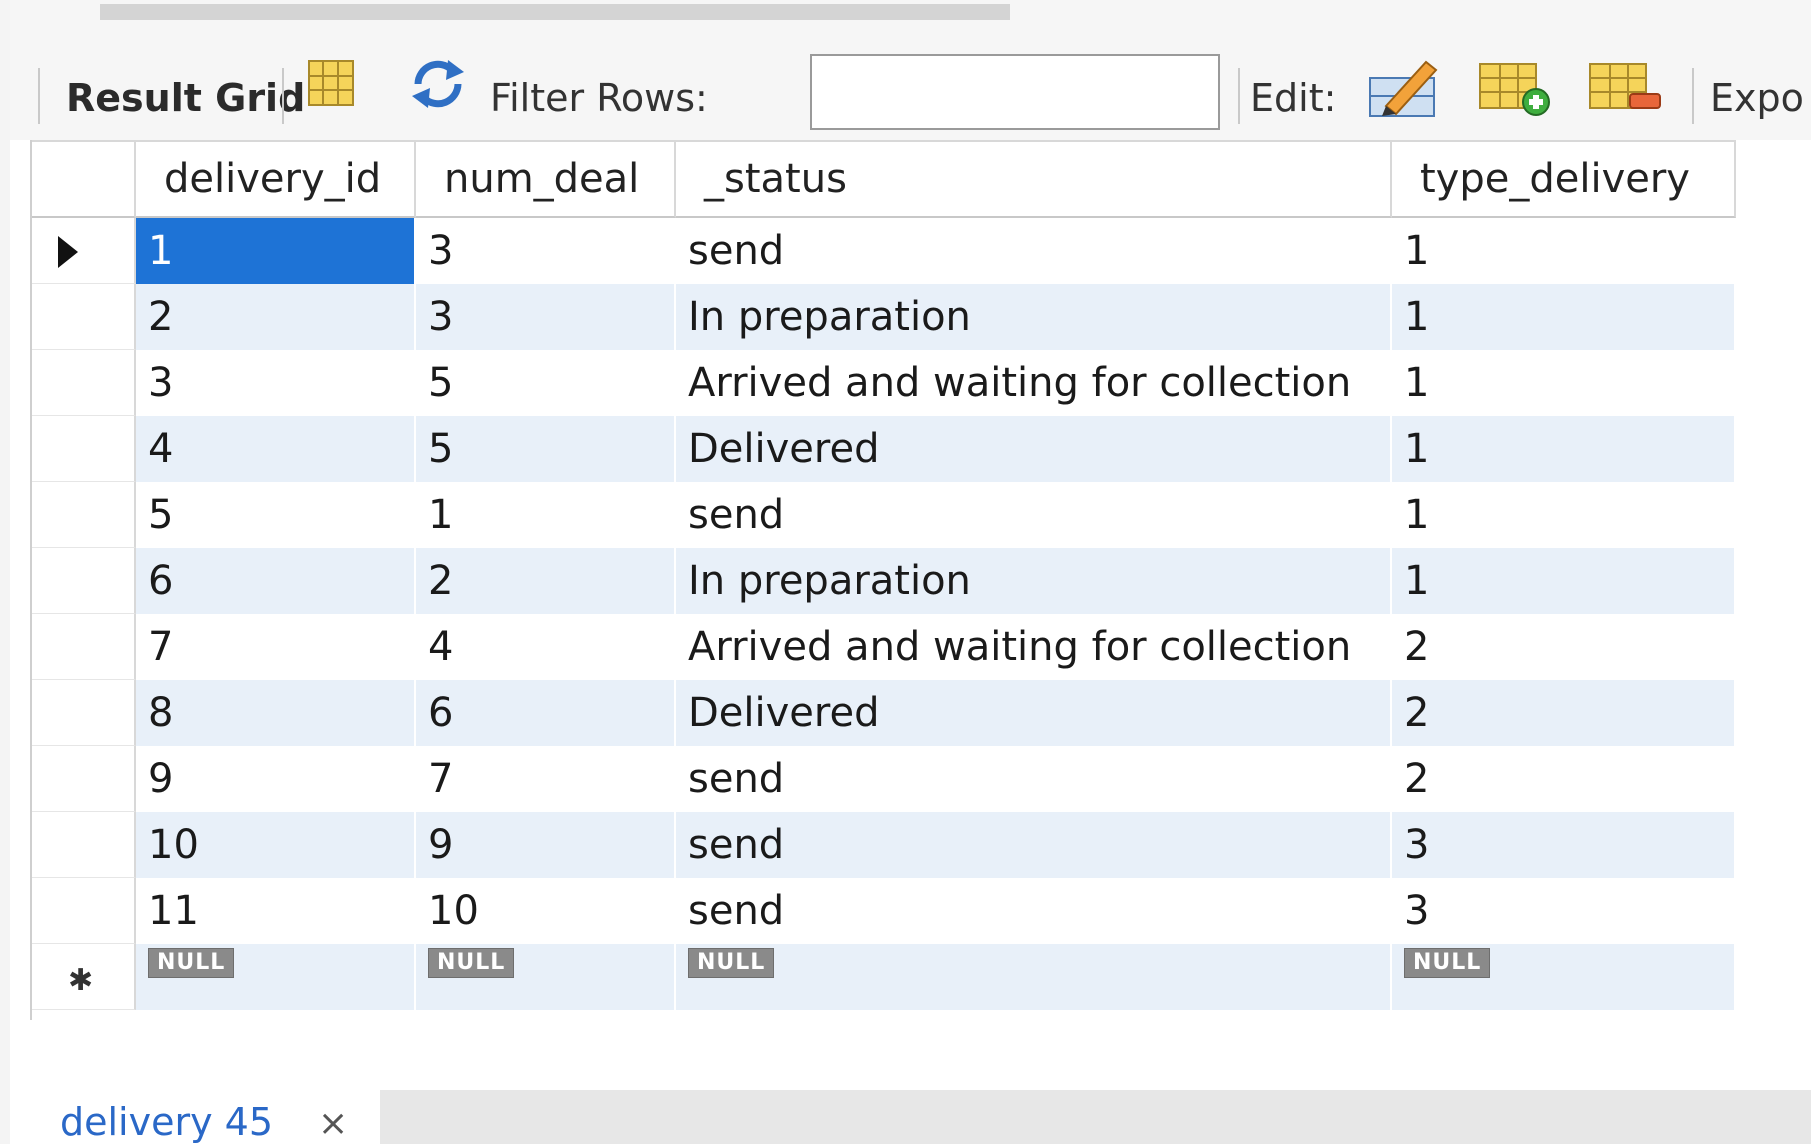 The width and height of the screenshot is (1811, 1144). Describe the element at coordinates (546, 515) in the screenshot. I see `cell-num-deal: 1` at that location.